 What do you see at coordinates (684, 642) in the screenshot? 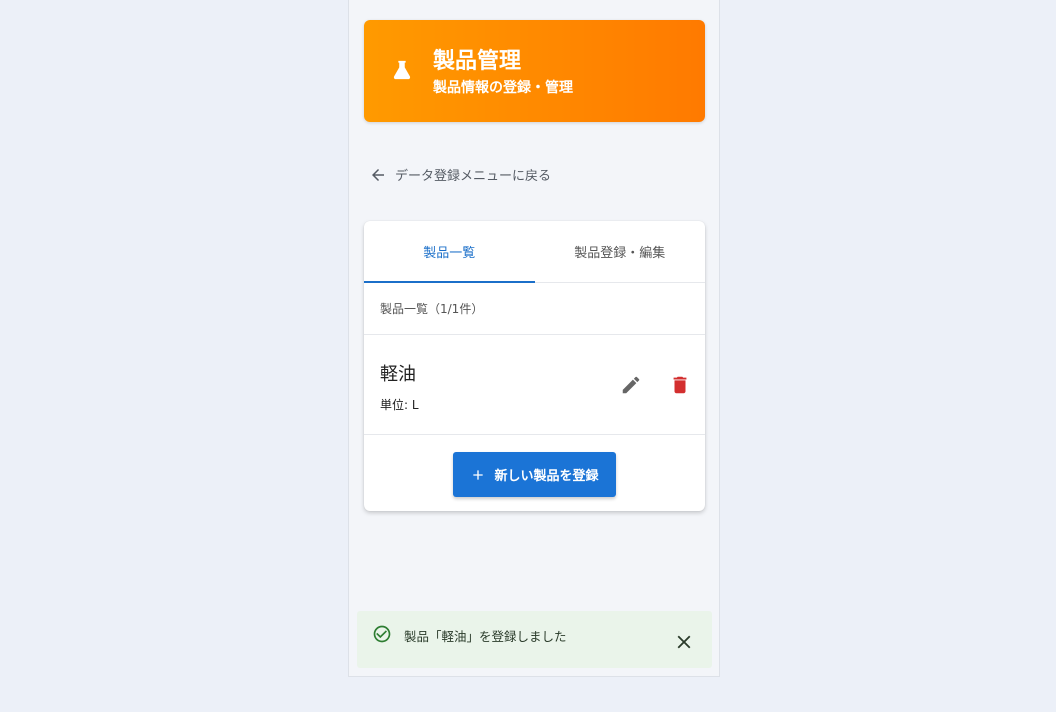
I see `close-icon` at bounding box center [684, 642].